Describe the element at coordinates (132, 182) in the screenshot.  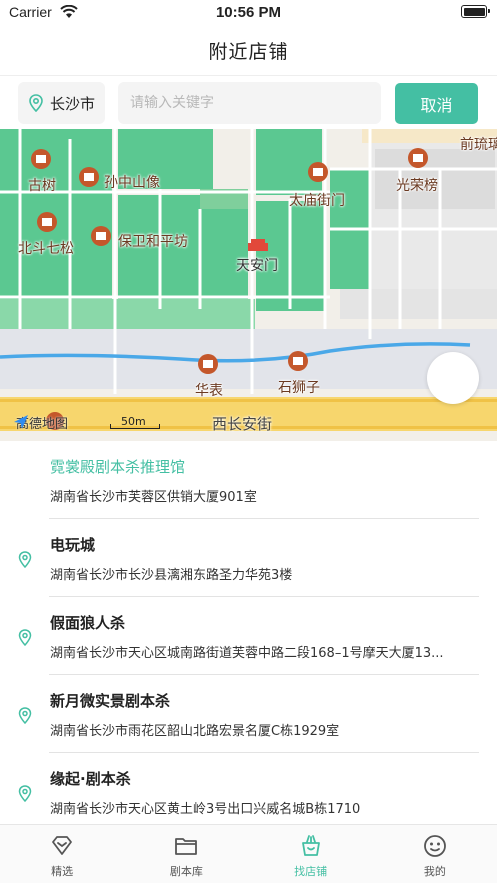
I see `poi-label: 孙中山像` at that location.